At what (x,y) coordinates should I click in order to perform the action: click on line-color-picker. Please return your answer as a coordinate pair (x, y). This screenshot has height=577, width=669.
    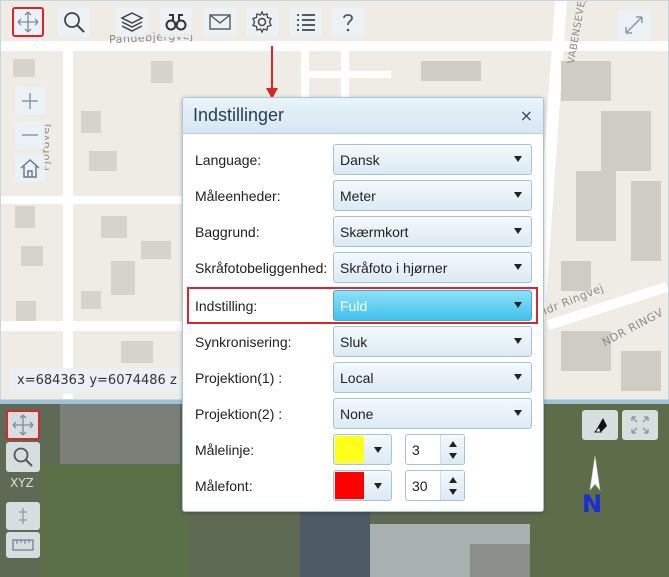
    Looking at the image, I should click on (362, 449).